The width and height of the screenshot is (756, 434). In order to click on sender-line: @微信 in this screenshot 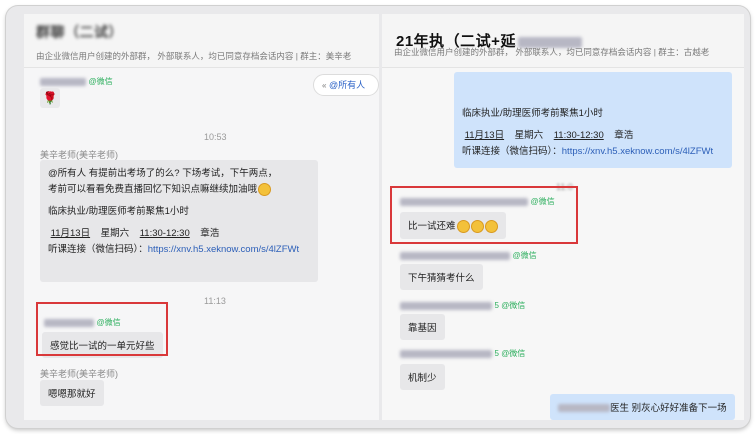, I will do `click(468, 255)`.